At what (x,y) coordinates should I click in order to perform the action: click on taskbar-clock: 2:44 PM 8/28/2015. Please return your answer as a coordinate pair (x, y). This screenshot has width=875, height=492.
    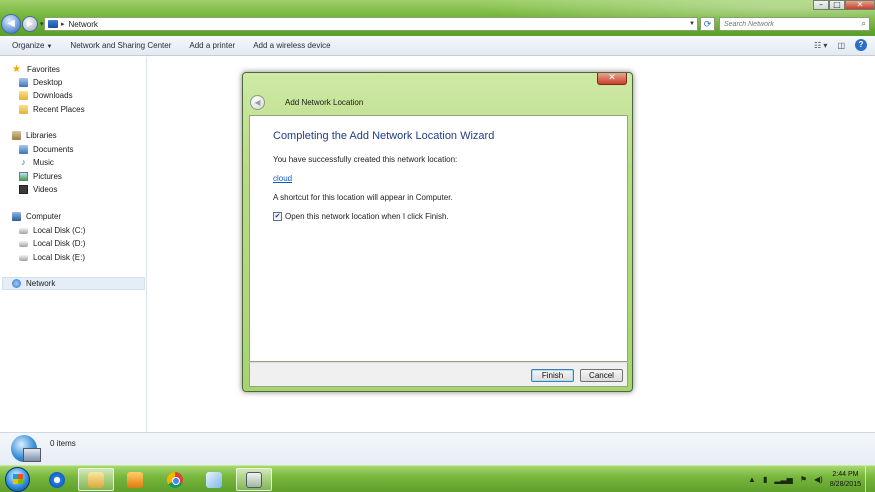
    Looking at the image, I should click on (845, 480).